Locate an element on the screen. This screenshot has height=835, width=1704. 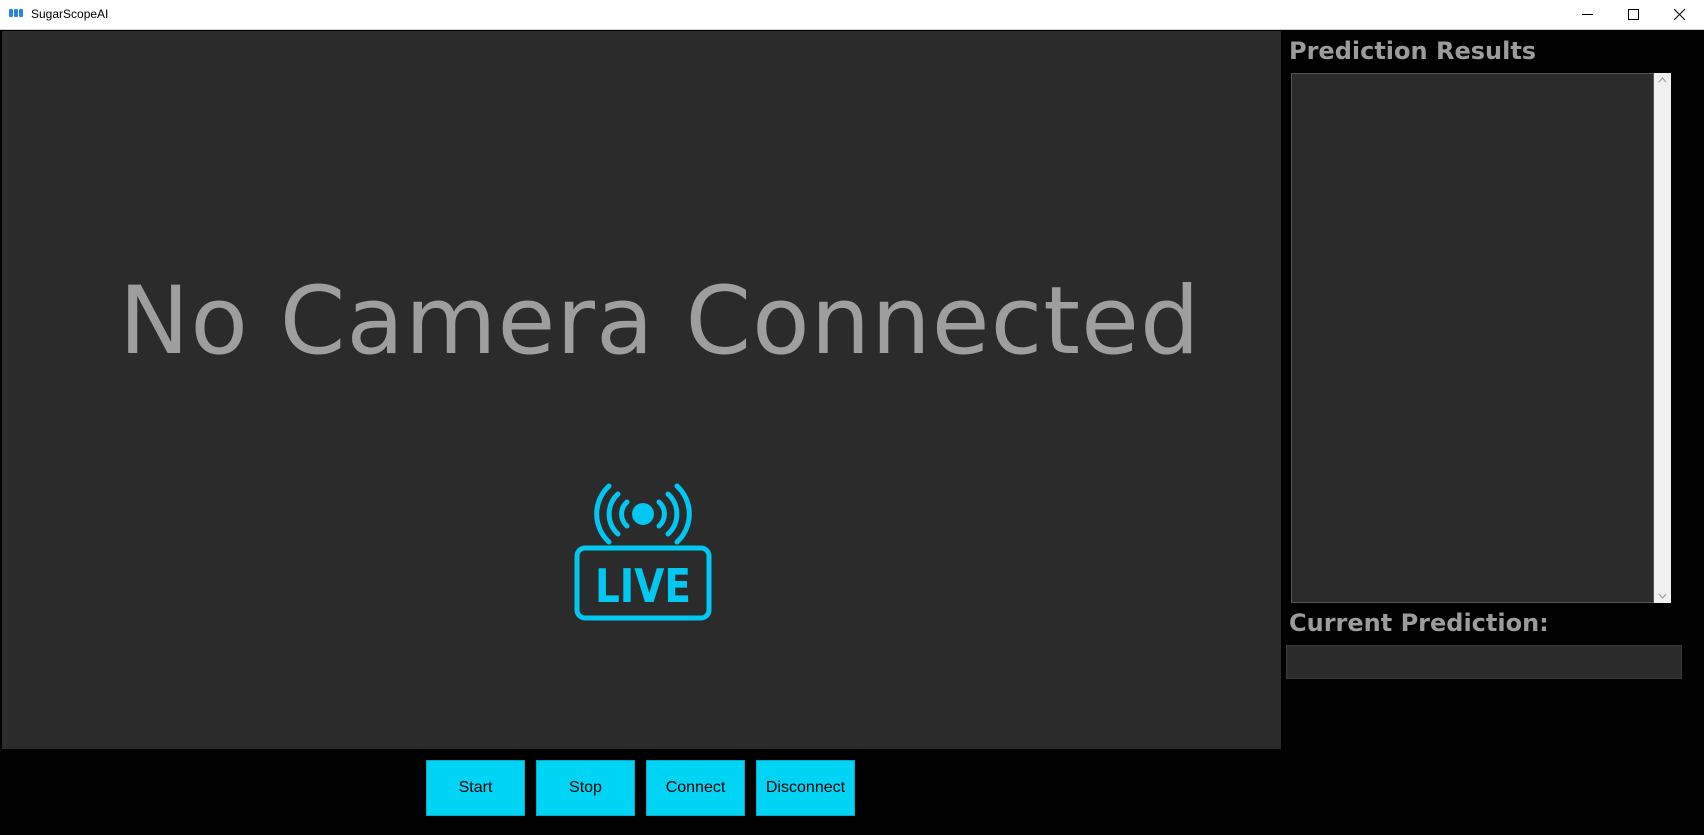
live-broadcast-icon: LIVE is located at coordinates (643, 552).